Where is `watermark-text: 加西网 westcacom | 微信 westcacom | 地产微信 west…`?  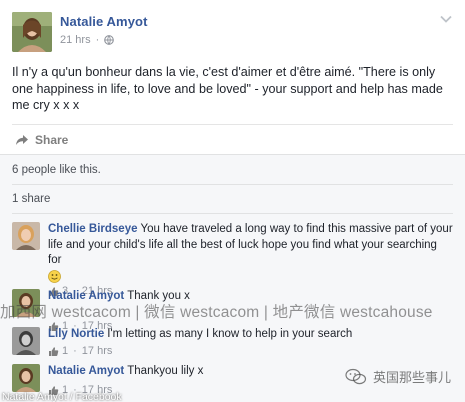 watermark-text: 加西网 westcacom | 微信 westcacom | 地产微信 west… is located at coordinates (216, 312).